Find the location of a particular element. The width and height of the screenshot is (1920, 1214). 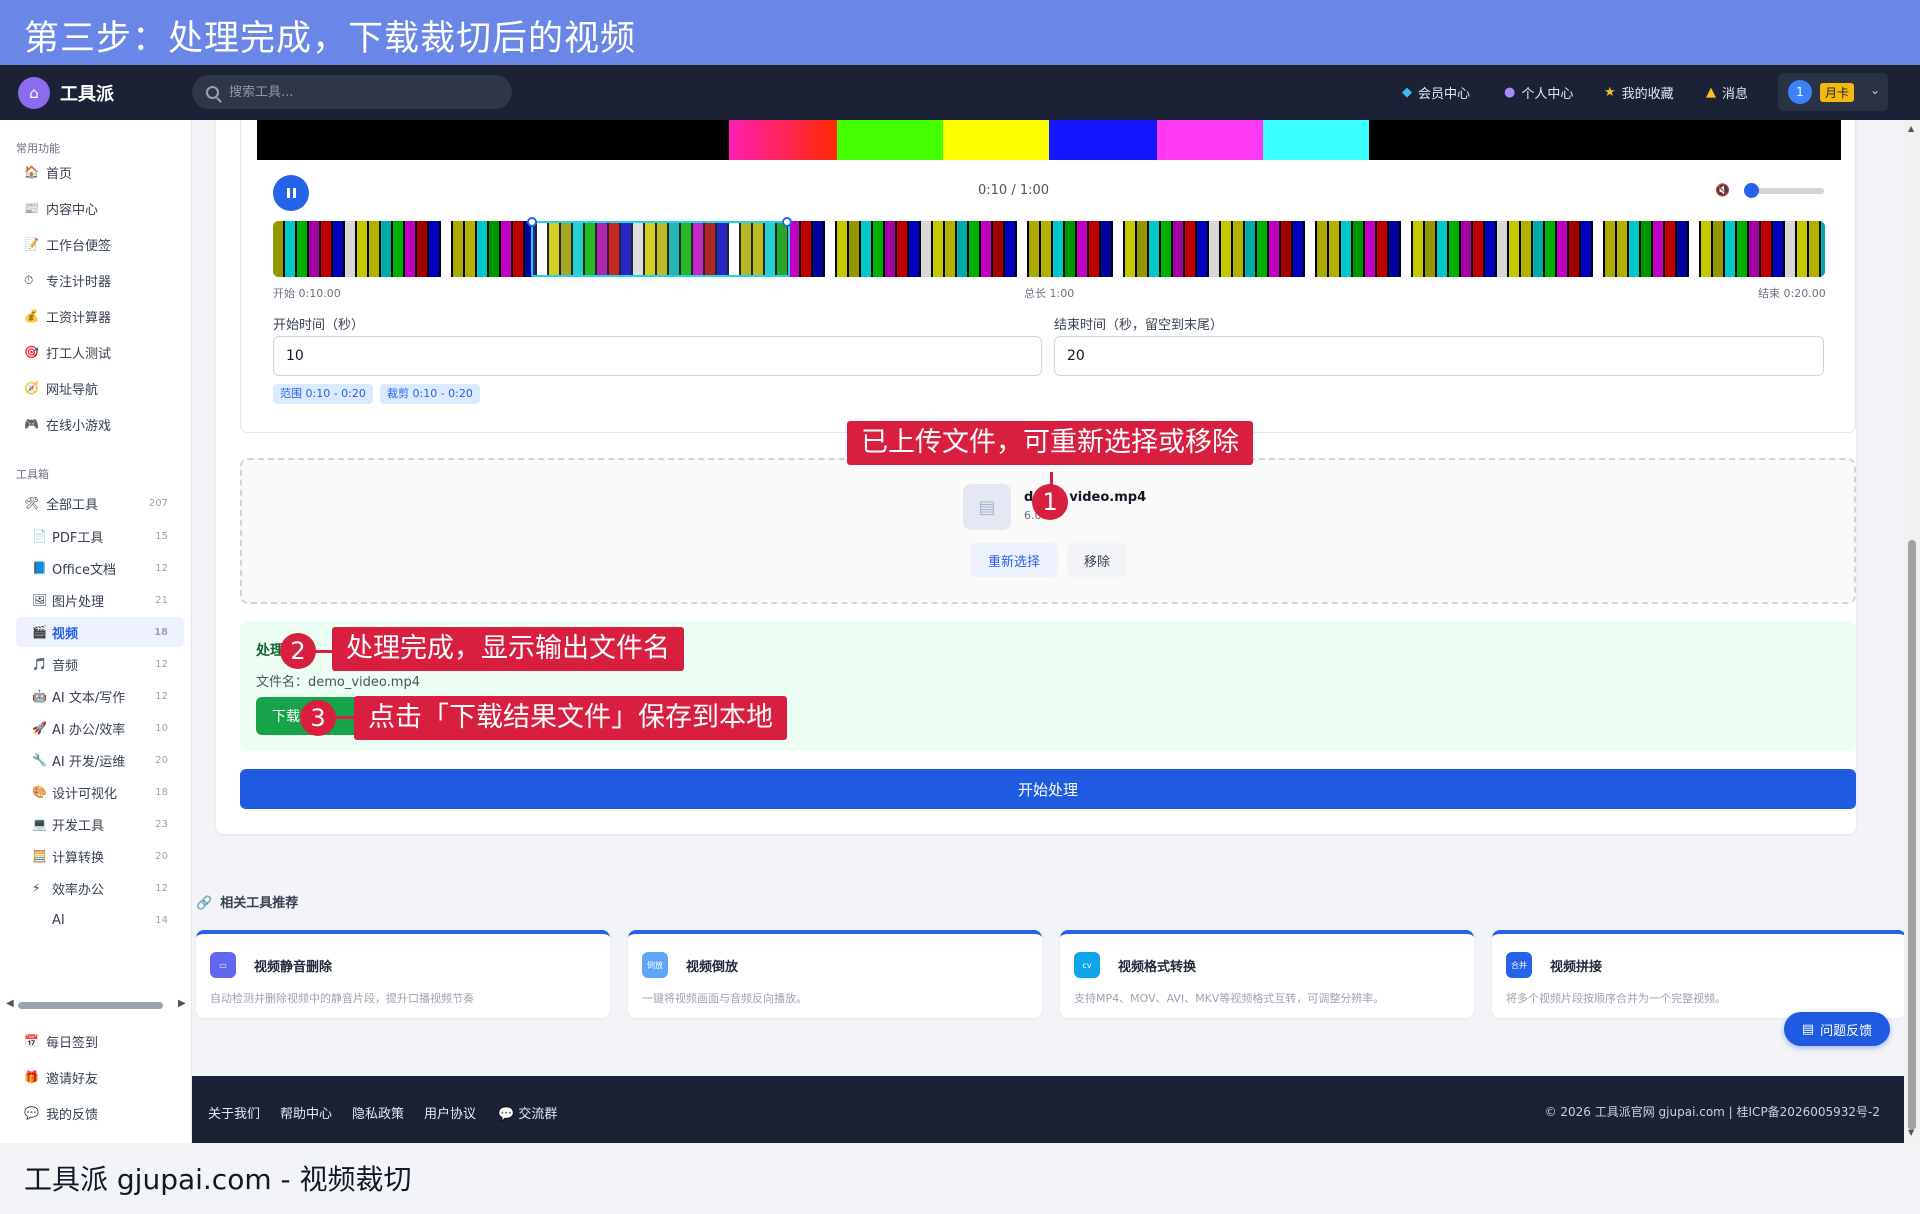

trim-timeline is located at coordinates (1049, 249).